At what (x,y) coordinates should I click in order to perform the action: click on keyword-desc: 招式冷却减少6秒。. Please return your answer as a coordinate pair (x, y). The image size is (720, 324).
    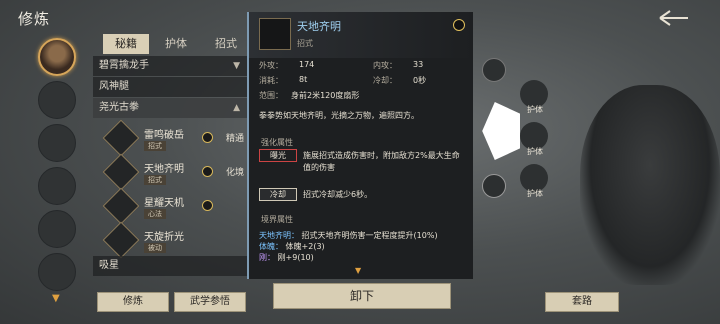
    Looking at the image, I should click on (338, 194).